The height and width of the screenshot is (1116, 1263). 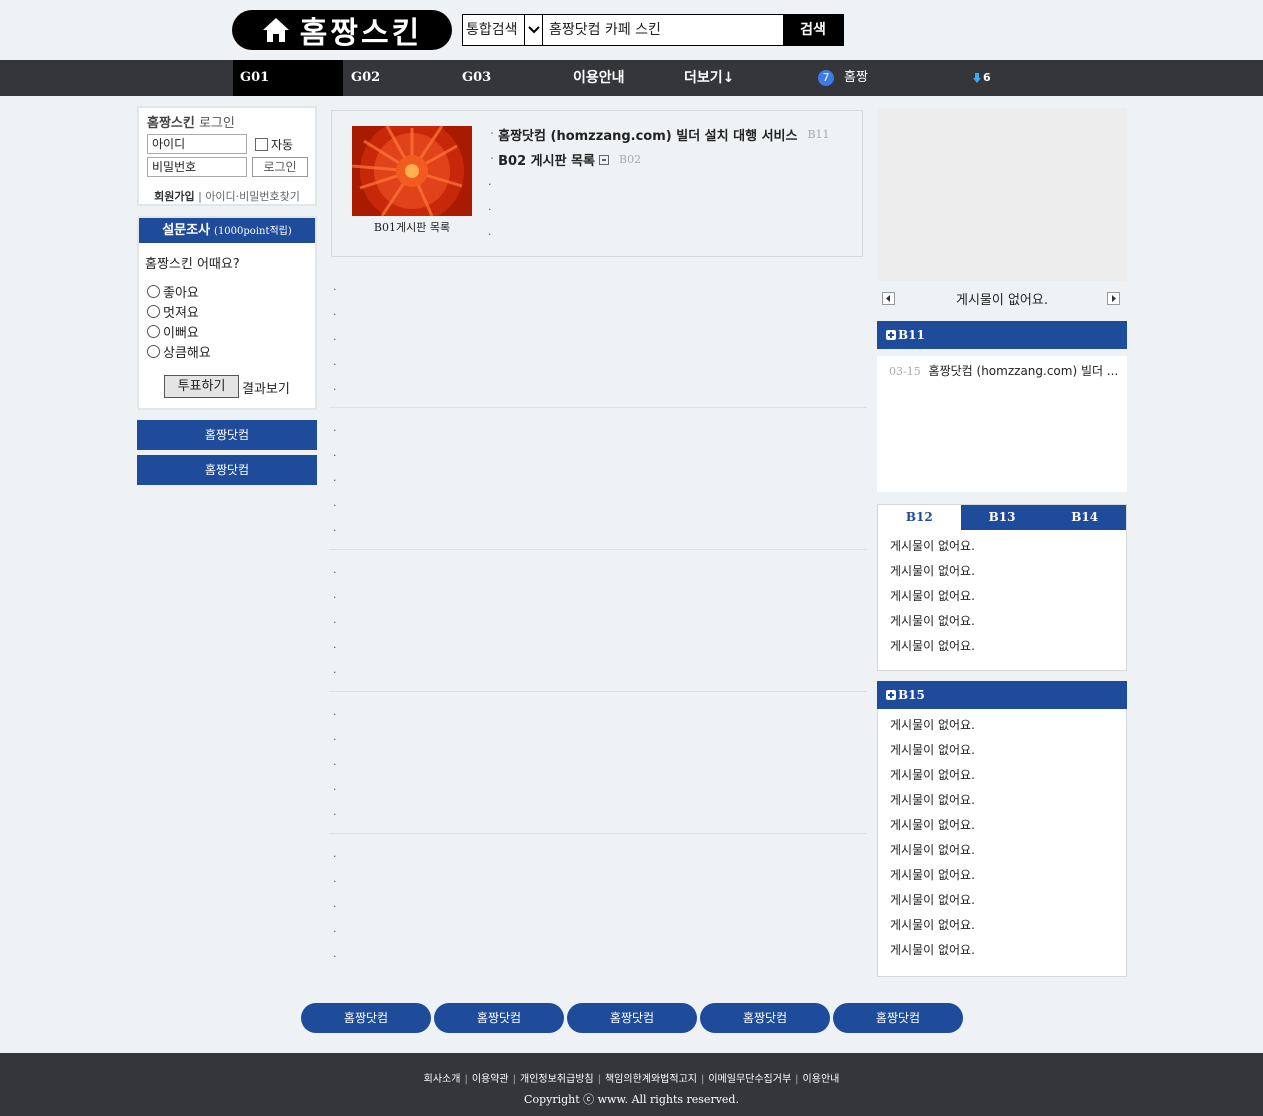 I want to click on footer-link: 이용약관, so click(x=490, y=1079).